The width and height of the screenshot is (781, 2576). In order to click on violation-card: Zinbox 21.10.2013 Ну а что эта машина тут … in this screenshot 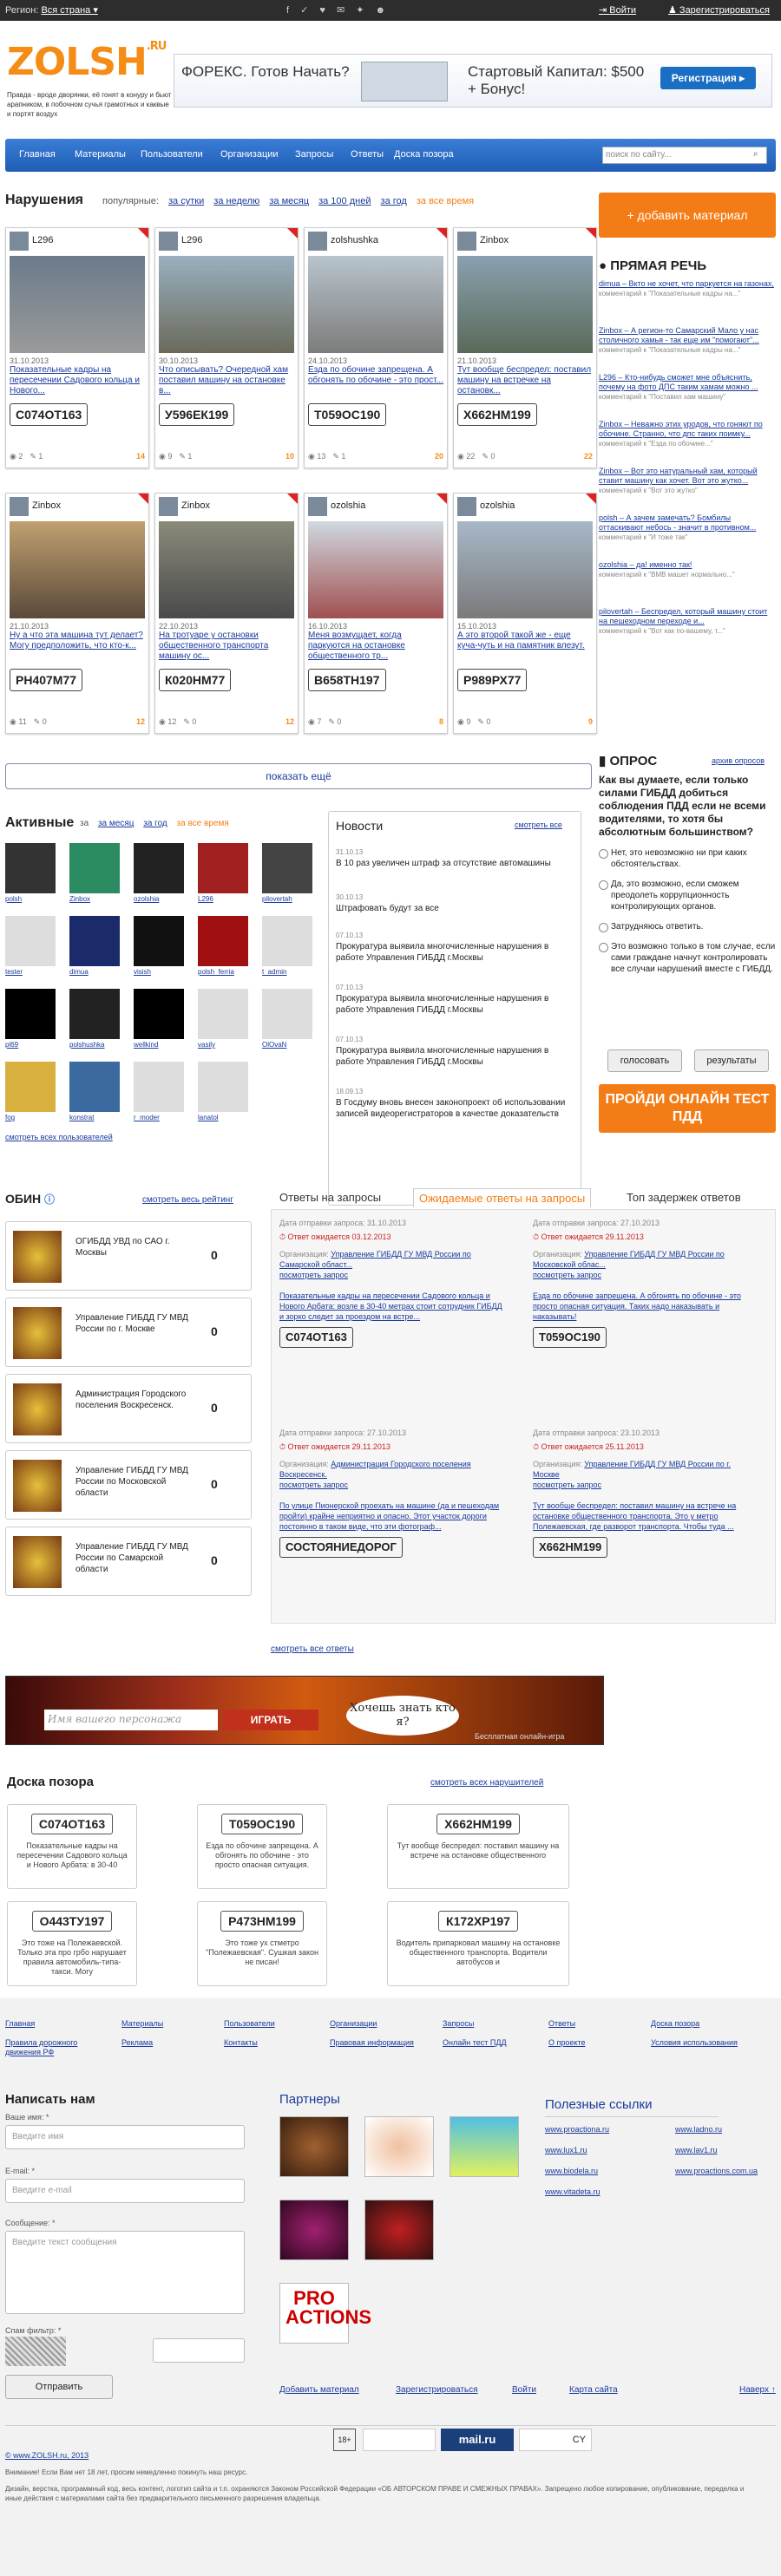, I will do `click(77, 613)`.